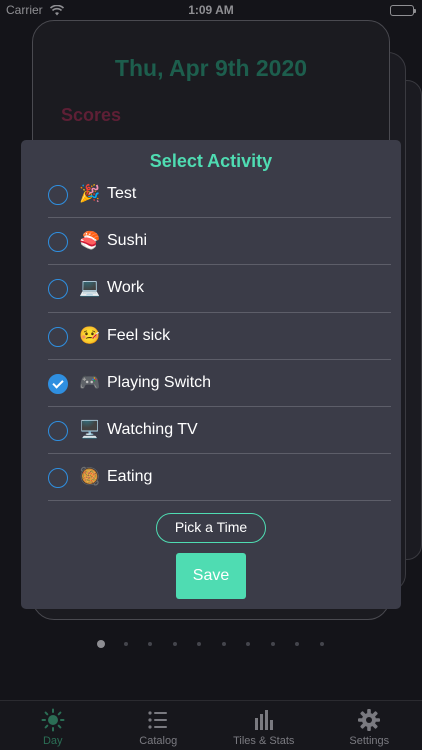 The height and width of the screenshot is (750, 422). Describe the element at coordinates (264, 722) in the screenshot. I see `bar-chart-icon` at that location.